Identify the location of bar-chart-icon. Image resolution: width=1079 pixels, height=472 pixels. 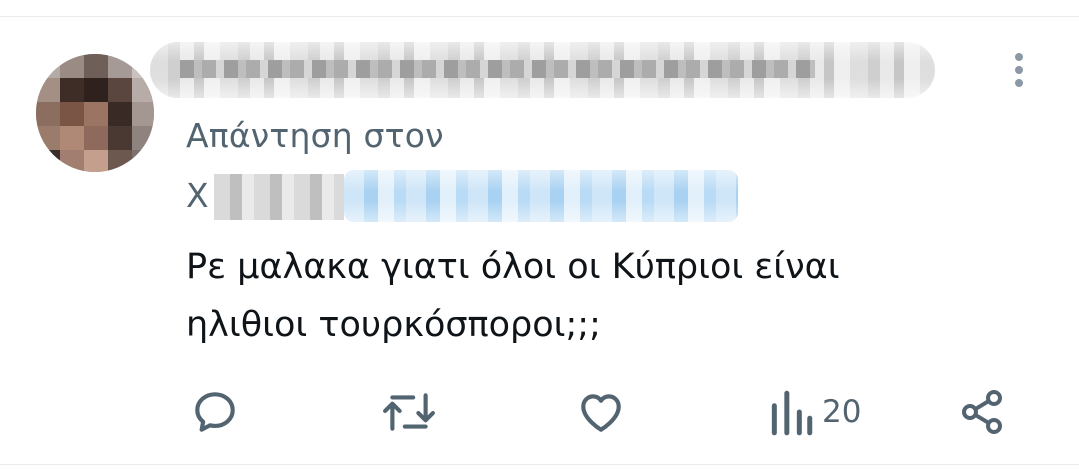
(791, 412).